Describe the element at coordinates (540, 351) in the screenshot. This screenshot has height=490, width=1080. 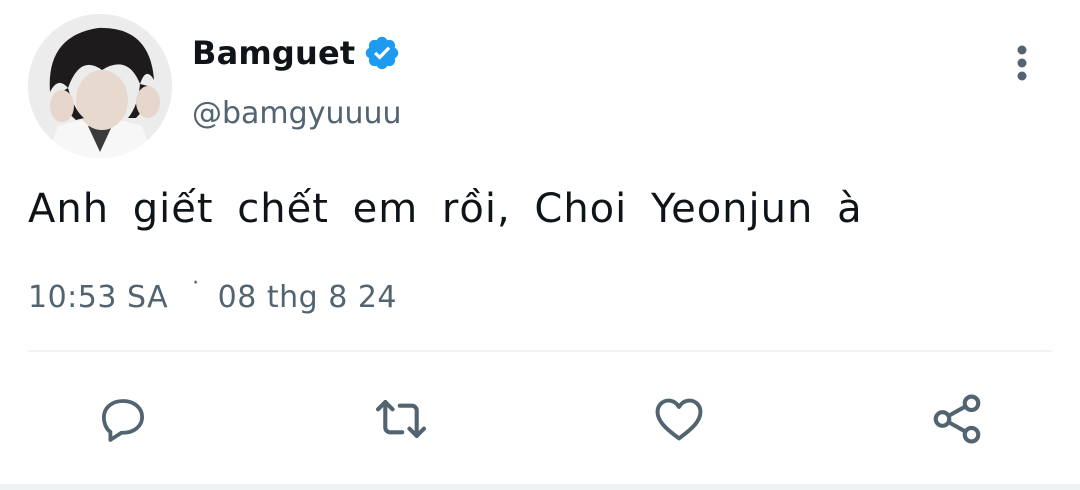
I see `divider` at that location.